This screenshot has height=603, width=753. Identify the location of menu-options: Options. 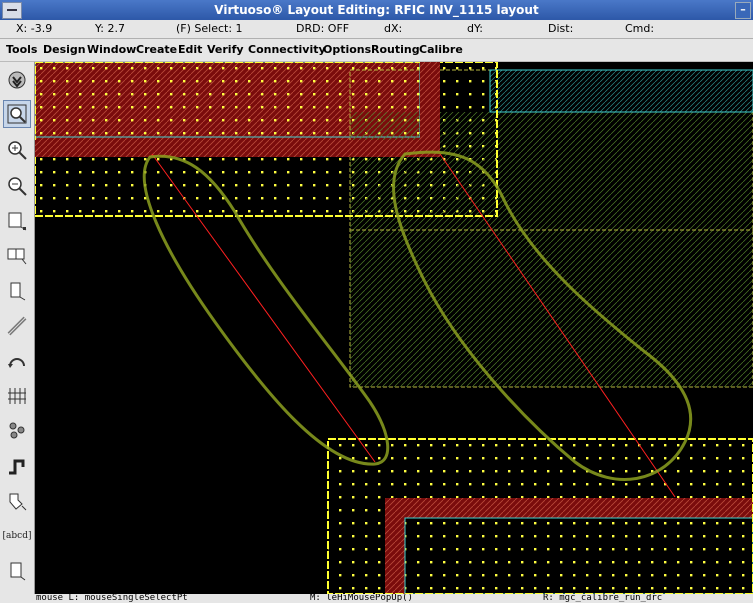
(347, 50).